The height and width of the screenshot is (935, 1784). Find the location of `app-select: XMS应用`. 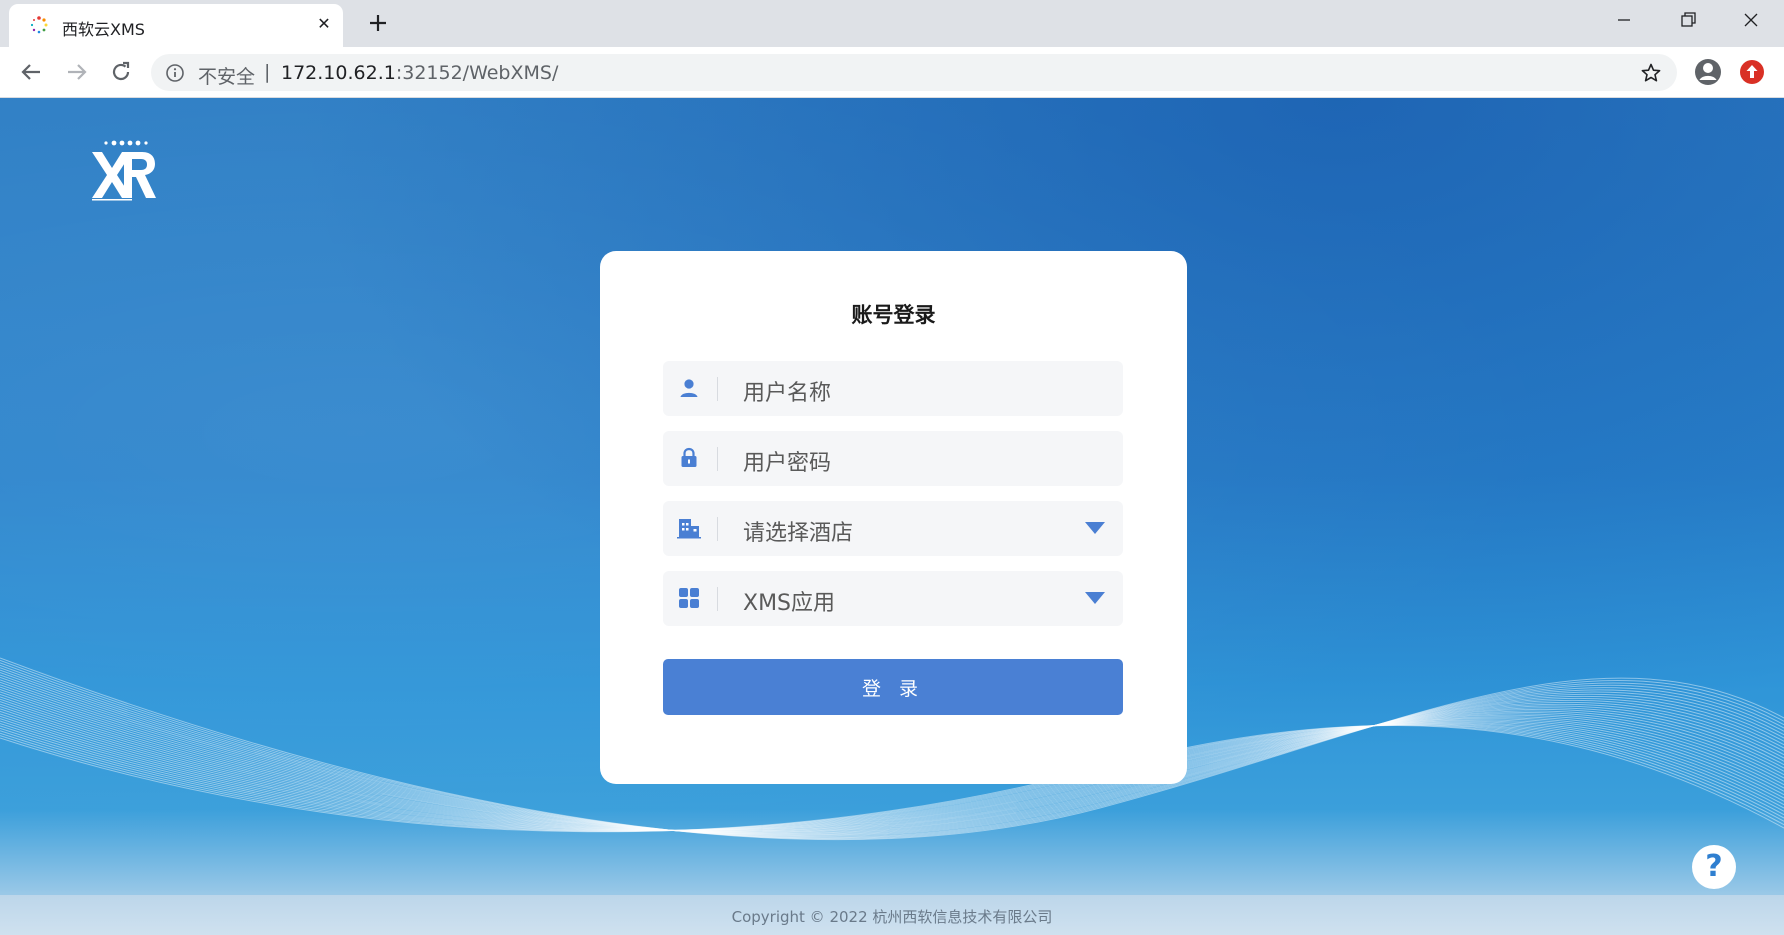

app-select: XMS应用 is located at coordinates (893, 598).